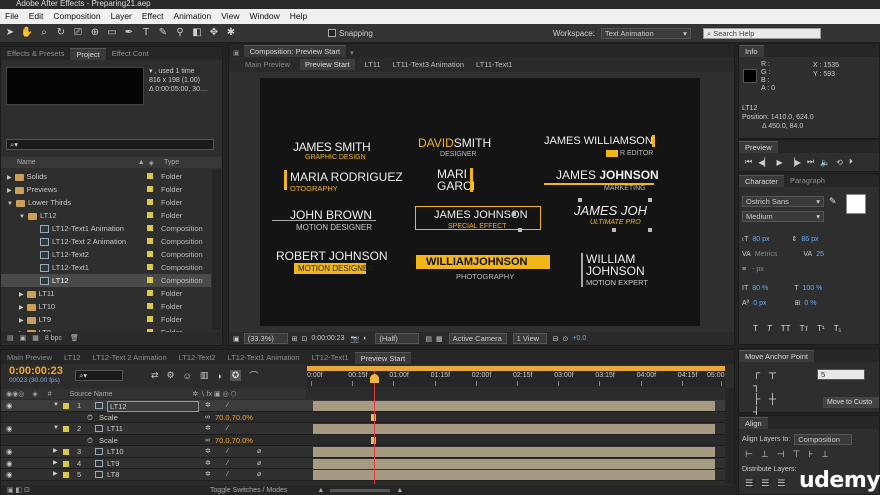  I want to click on tab-align: Align, so click(753, 423).